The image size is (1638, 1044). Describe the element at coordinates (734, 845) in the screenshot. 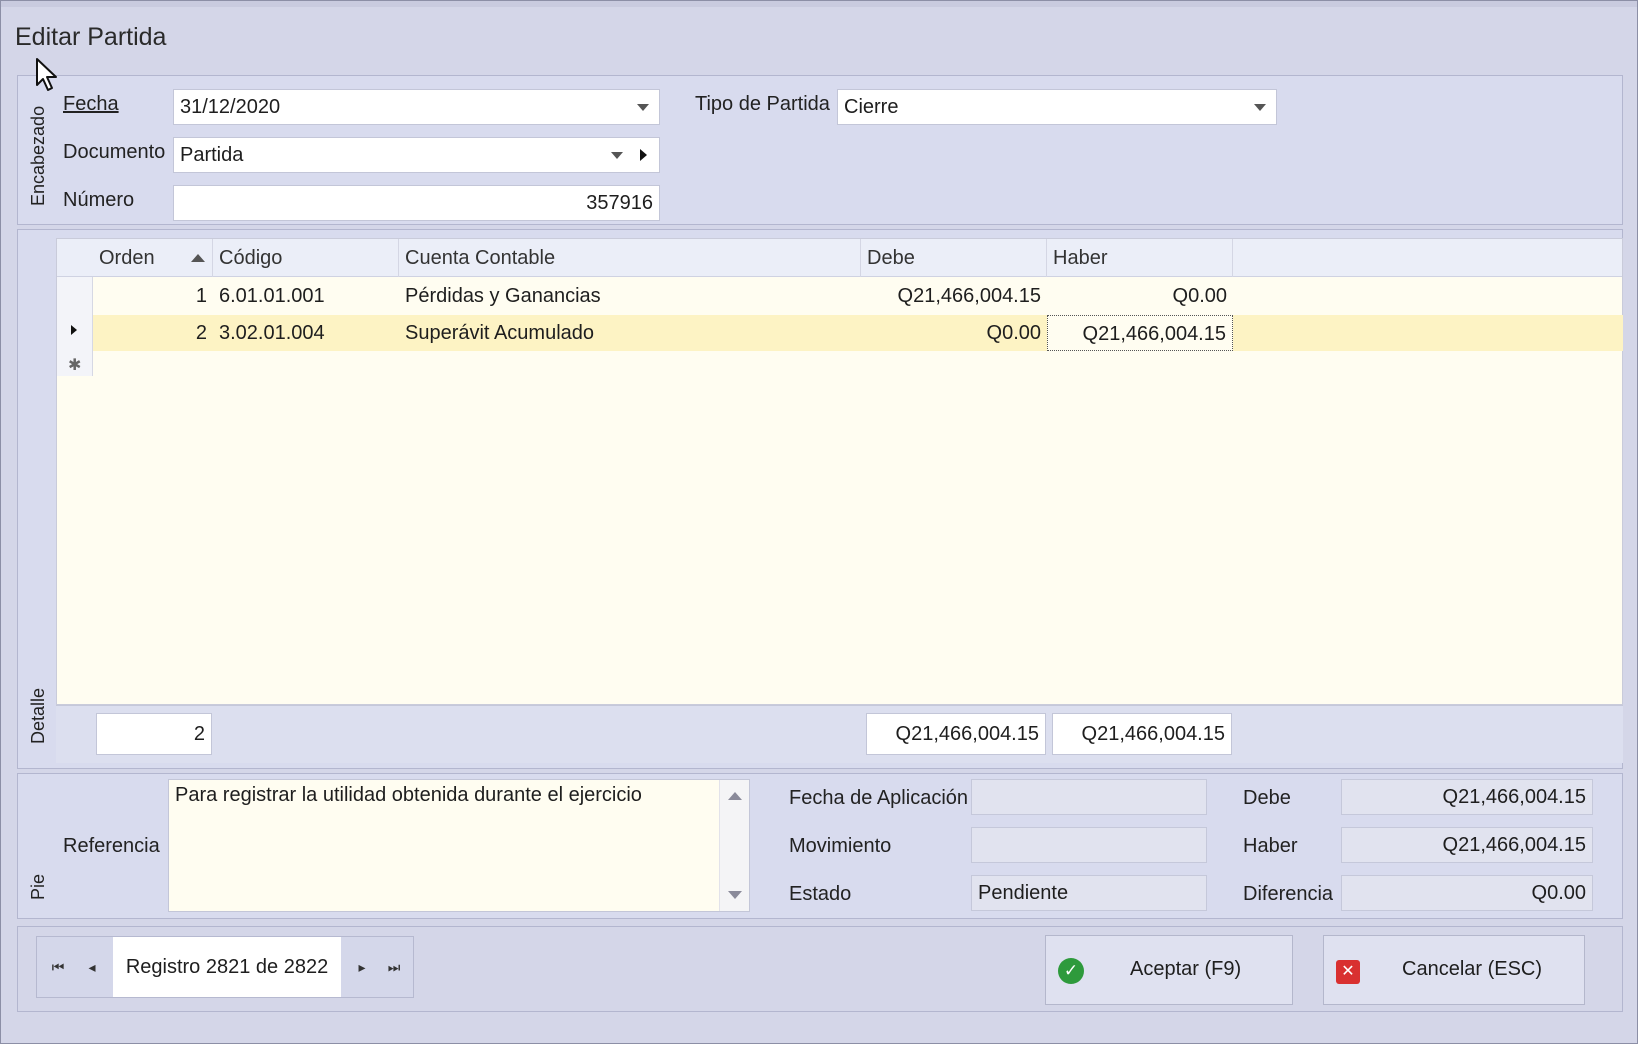

I see `memo-scrollbar` at that location.